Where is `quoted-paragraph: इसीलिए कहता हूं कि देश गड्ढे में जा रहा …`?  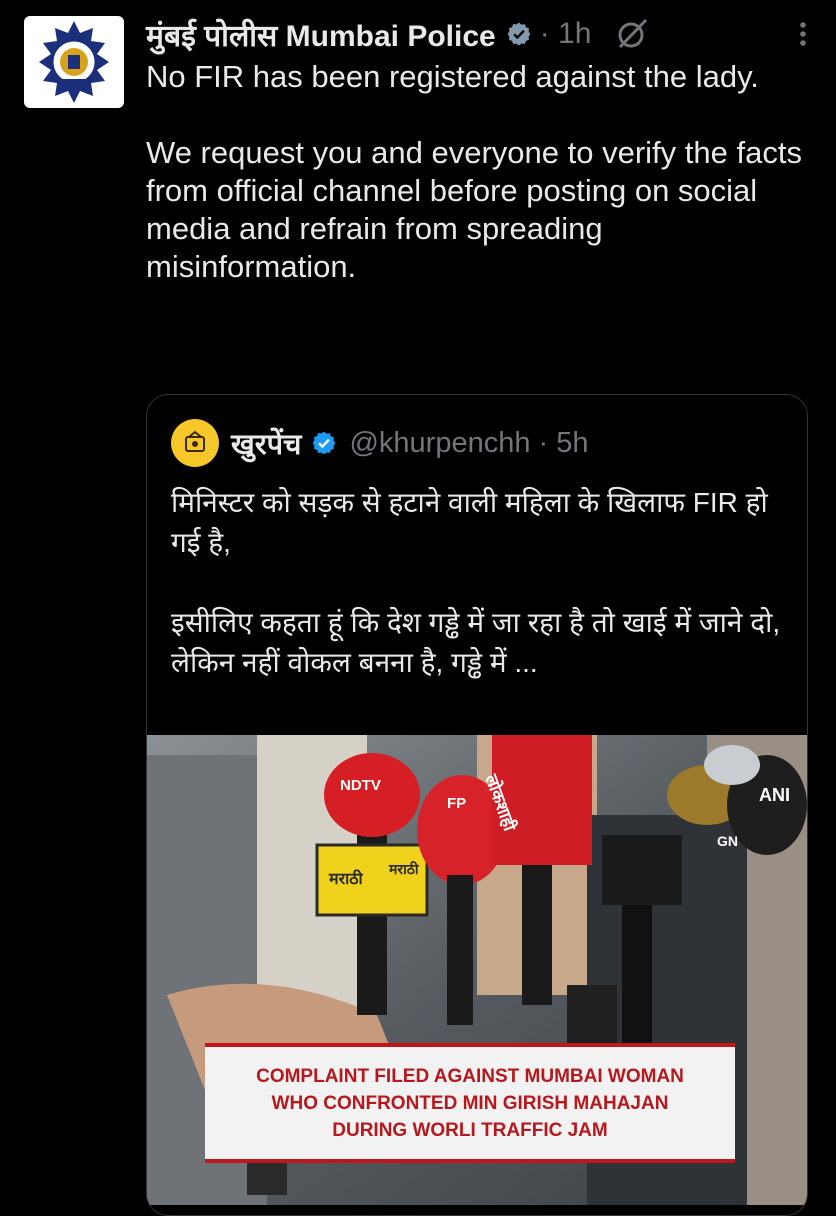
quoted-paragraph: इसीलिए कहता हूं कि देश गड्ढे में जा रहा … is located at coordinates (476, 642).